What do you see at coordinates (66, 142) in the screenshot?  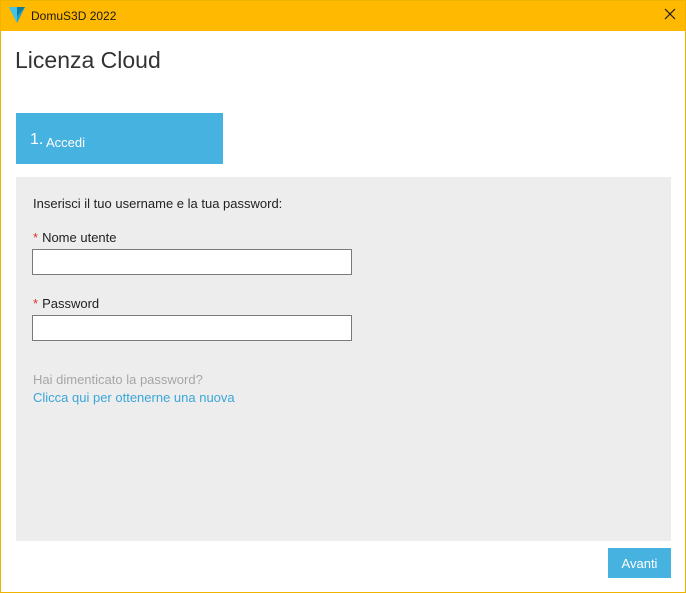 I see `step-label: Accedi` at bounding box center [66, 142].